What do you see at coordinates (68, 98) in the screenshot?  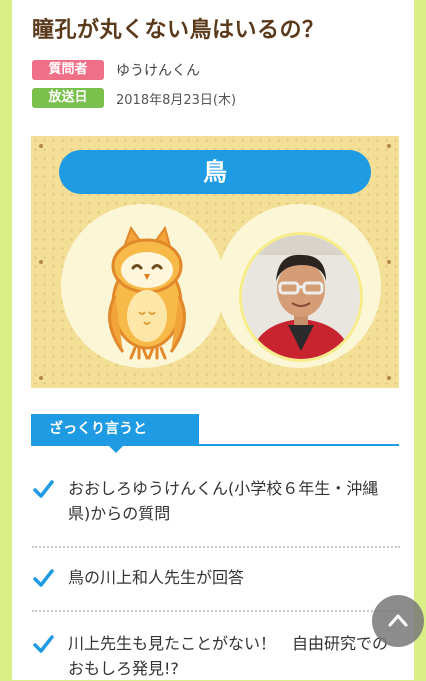 I see `broadcast-date-tag: 放送日` at bounding box center [68, 98].